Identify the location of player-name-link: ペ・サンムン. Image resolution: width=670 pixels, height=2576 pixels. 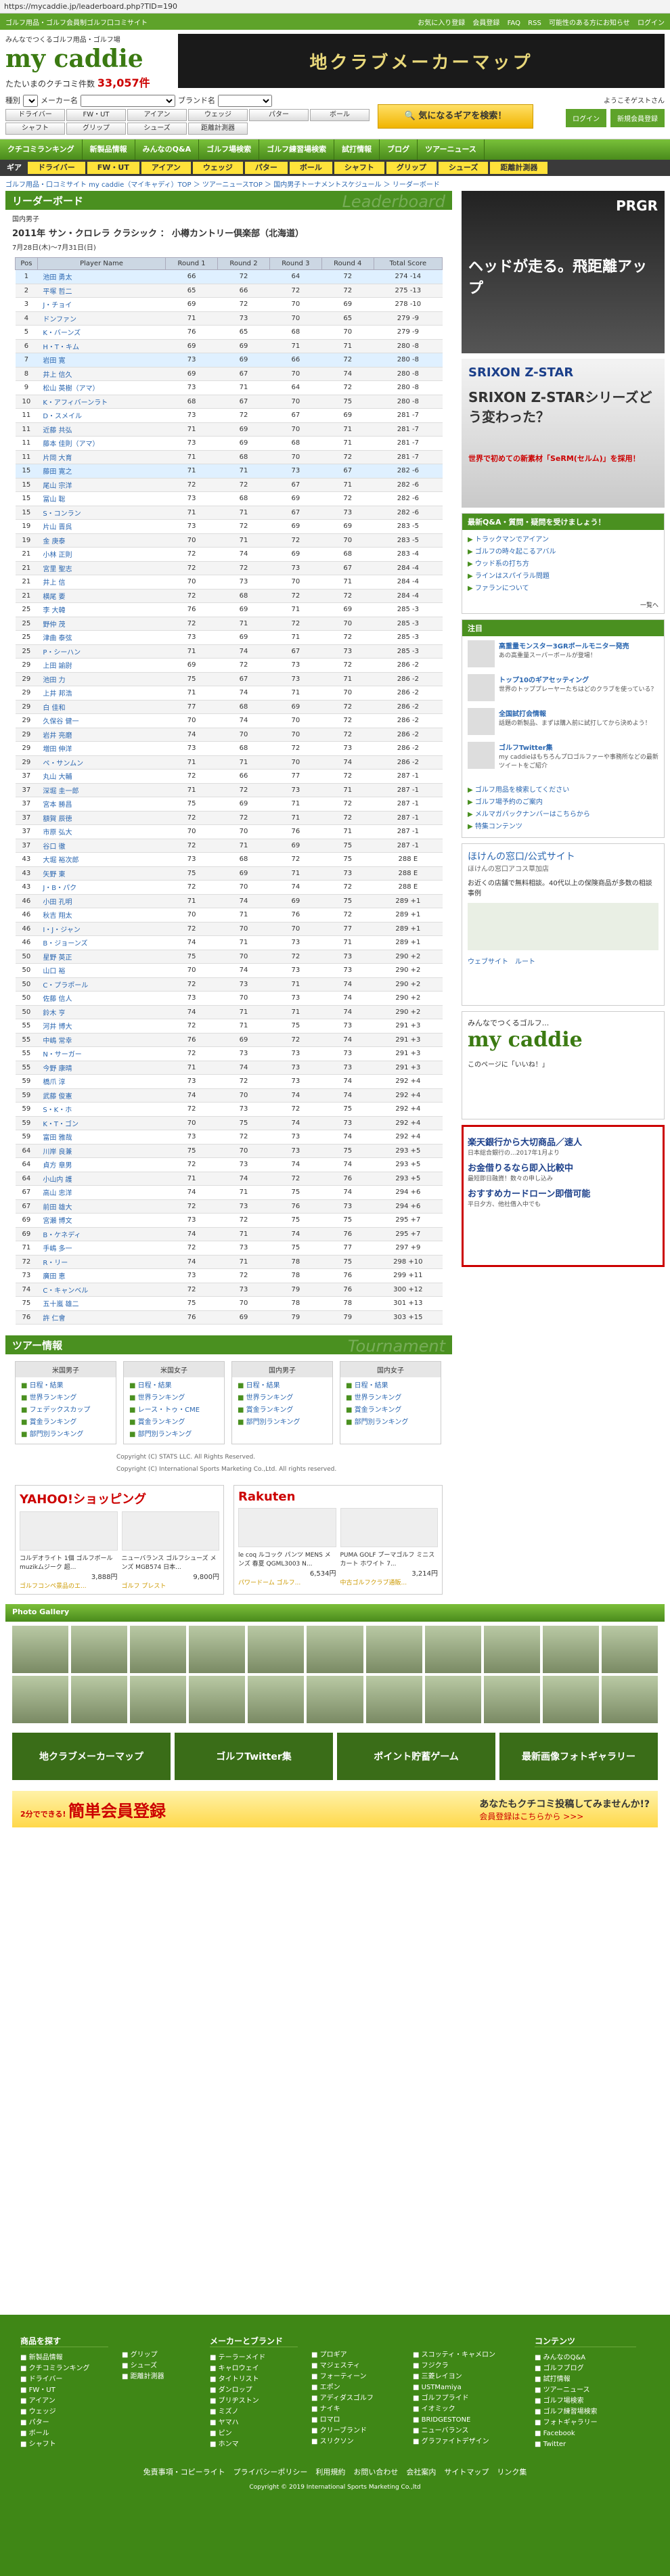
(102, 762).